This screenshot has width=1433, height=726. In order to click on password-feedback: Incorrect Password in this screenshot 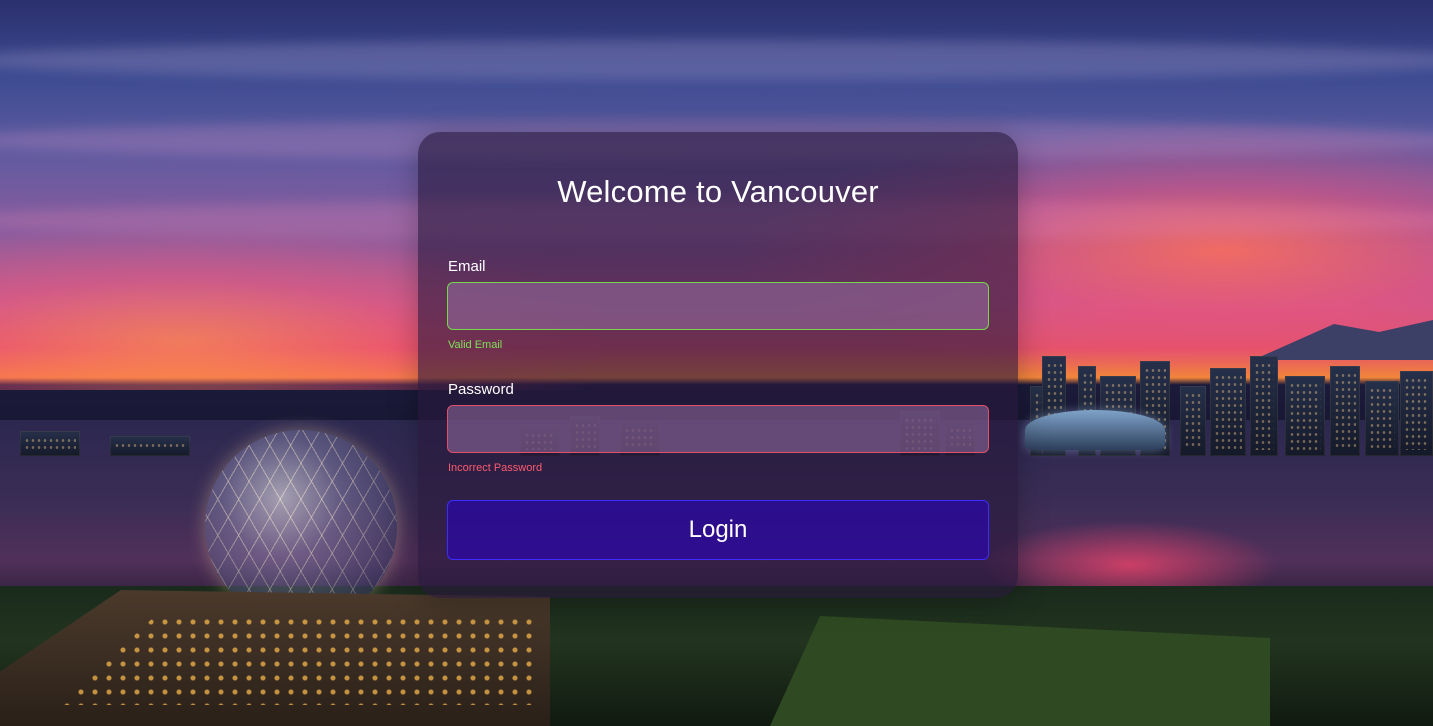, I will do `click(495, 468)`.